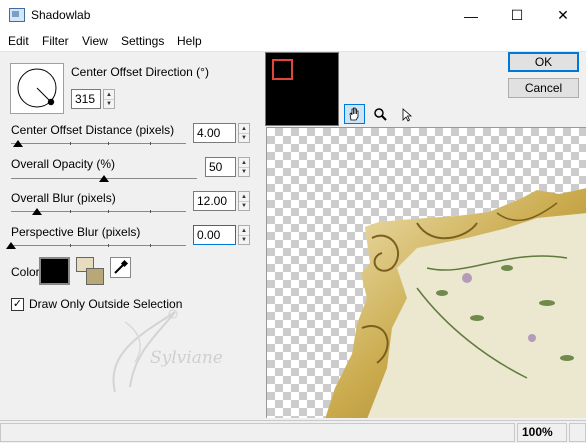 The height and width of the screenshot is (443, 586). Describe the element at coordinates (302, 89) in the screenshot. I see `navigation-preview` at that location.